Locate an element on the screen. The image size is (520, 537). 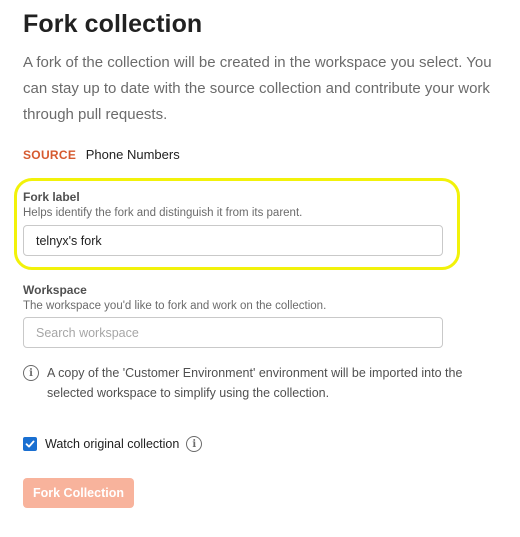
watch-collection-label: Watch original collection is located at coordinates (112, 444).